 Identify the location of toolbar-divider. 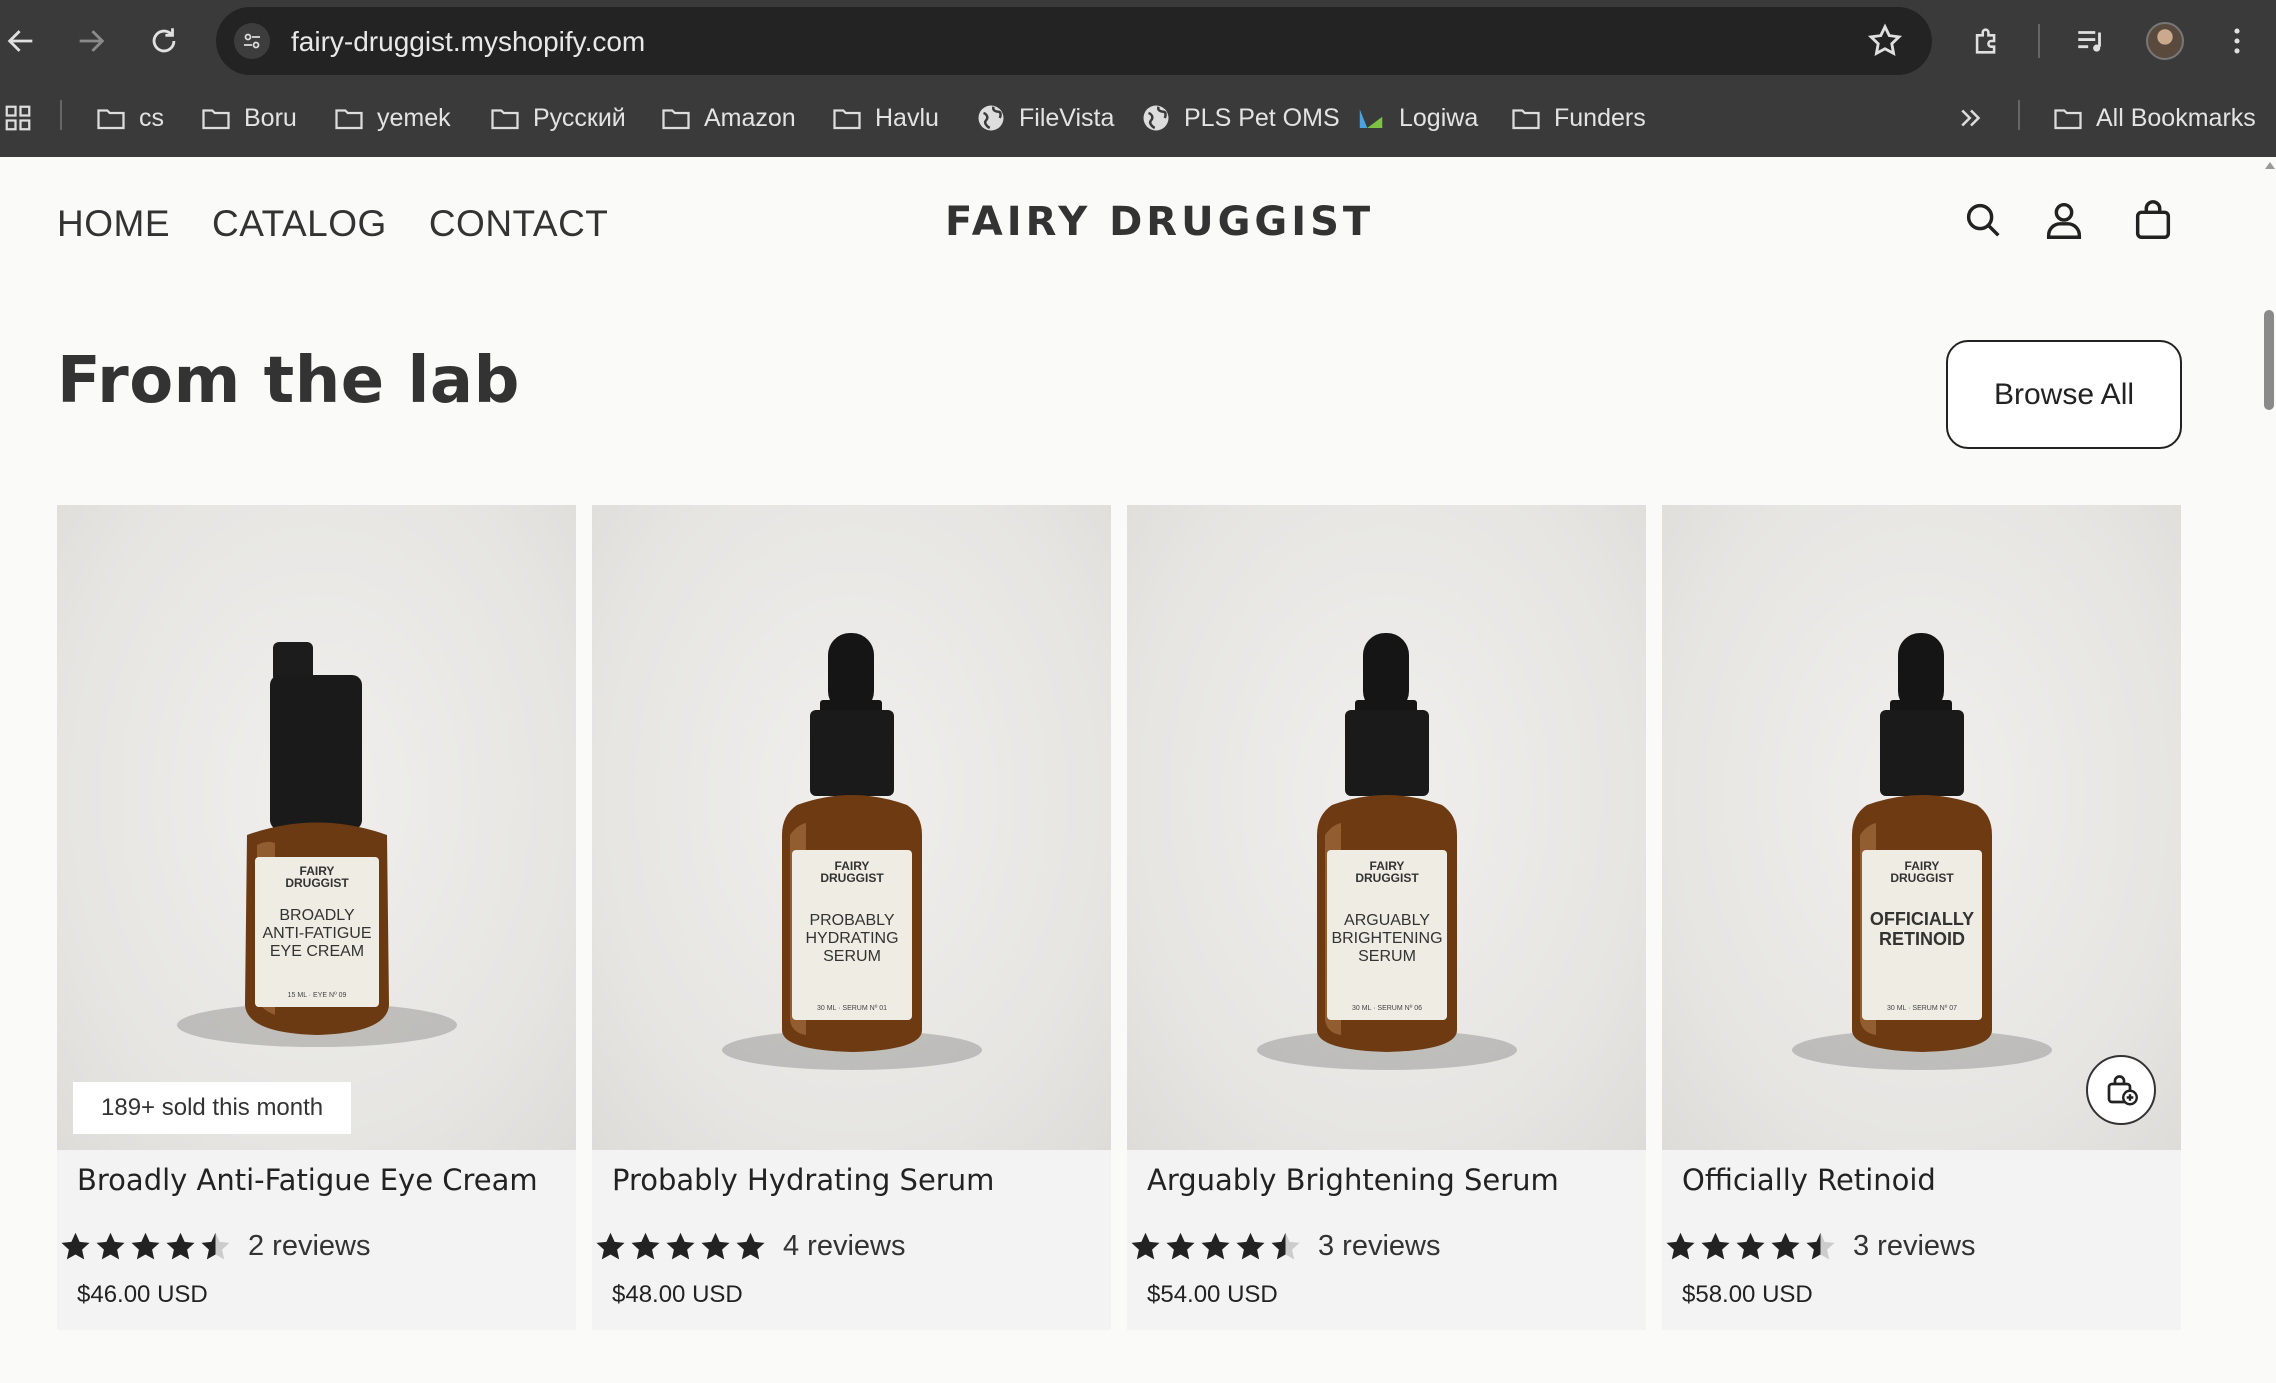
(2039, 41).